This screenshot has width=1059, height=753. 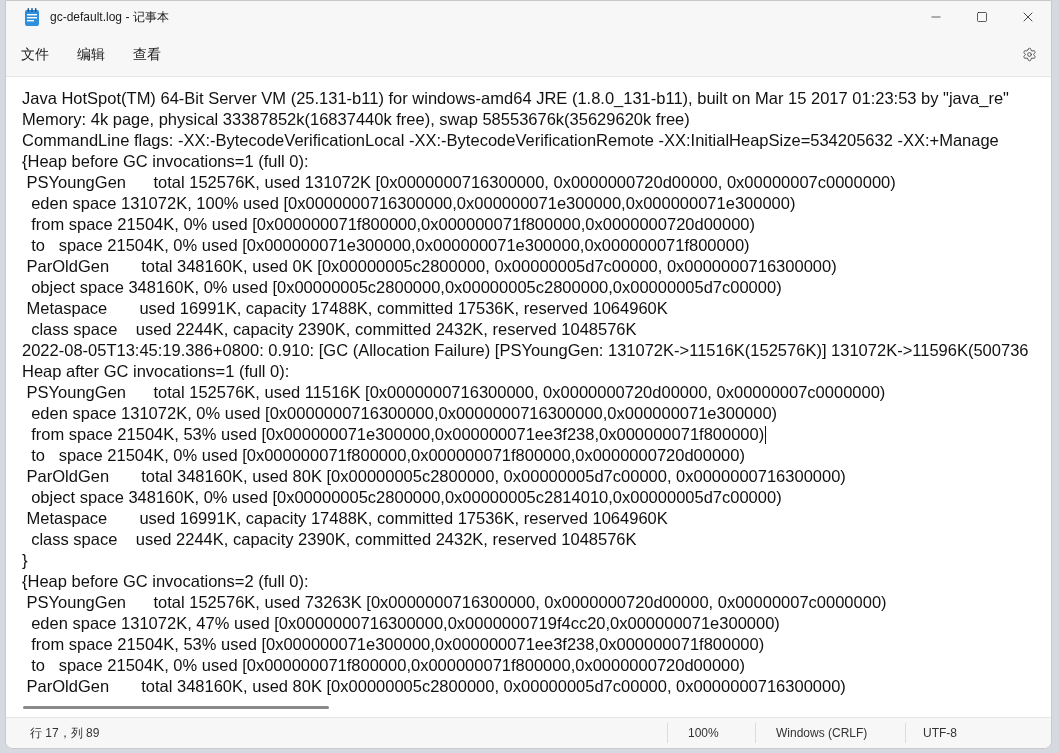 What do you see at coordinates (455, 392) in the screenshot?
I see `log-line: PSYoungGen total 152576K, used 11516K [0x0000000716300000, 0x0000000720d00000, 0x00000007c0000000)` at bounding box center [455, 392].